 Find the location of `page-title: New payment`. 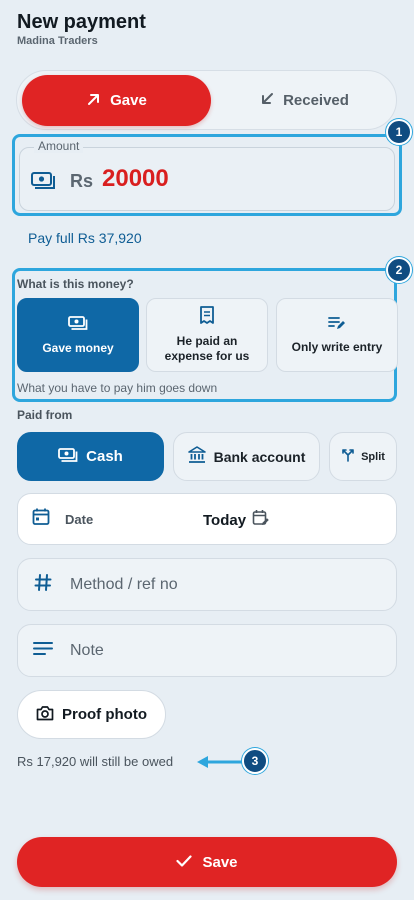

page-title: New payment is located at coordinates (81, 22).